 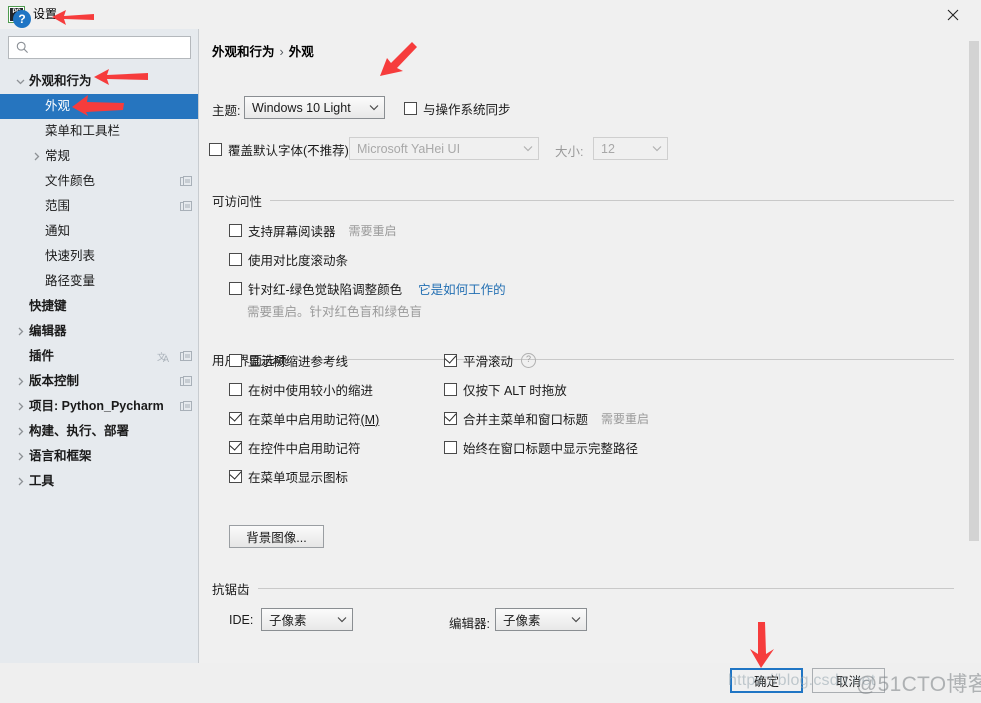 I want to click on sidebar-item-label: 通知, so click(x=58, y=231).